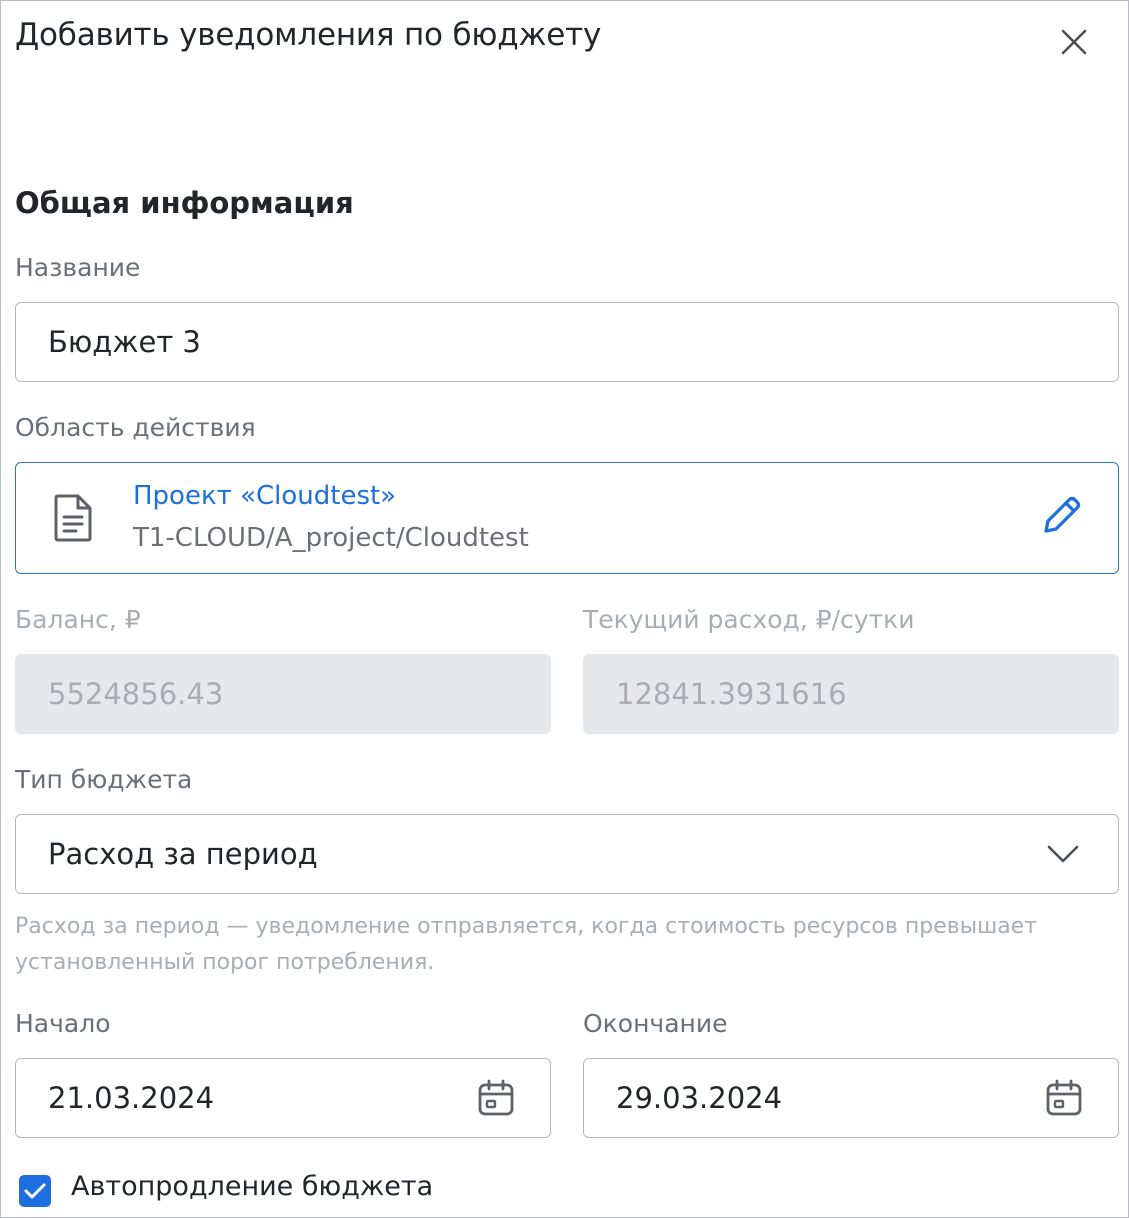 This screenshot has width=1129, height=1218. What do you see at coordinates (1061, 516) in the screenshot?
I see `pencil-icon` at bounding box center [1061, 516].